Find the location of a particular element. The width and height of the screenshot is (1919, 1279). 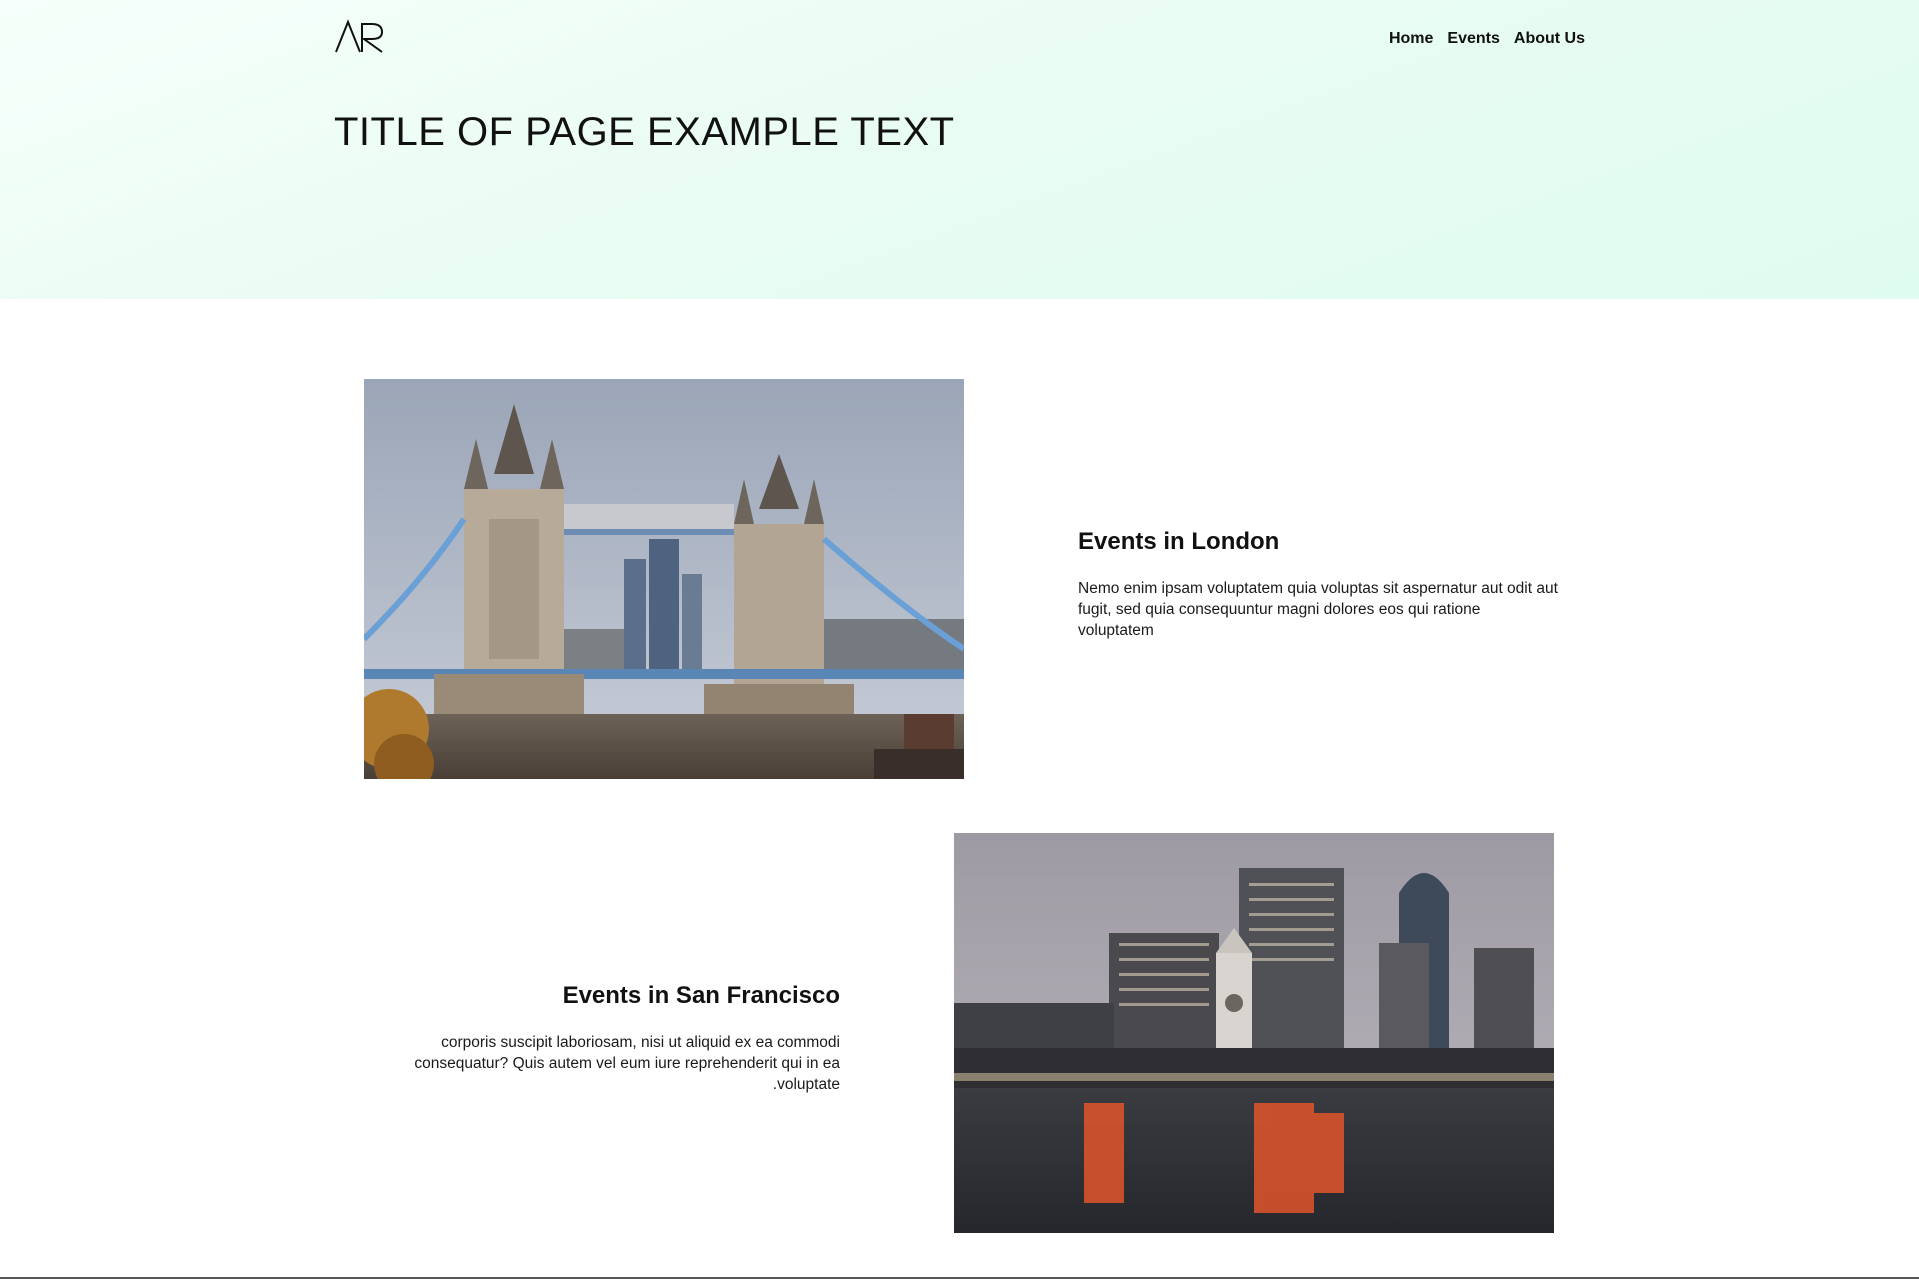

logo-icon is located at coordinates (359, 36).